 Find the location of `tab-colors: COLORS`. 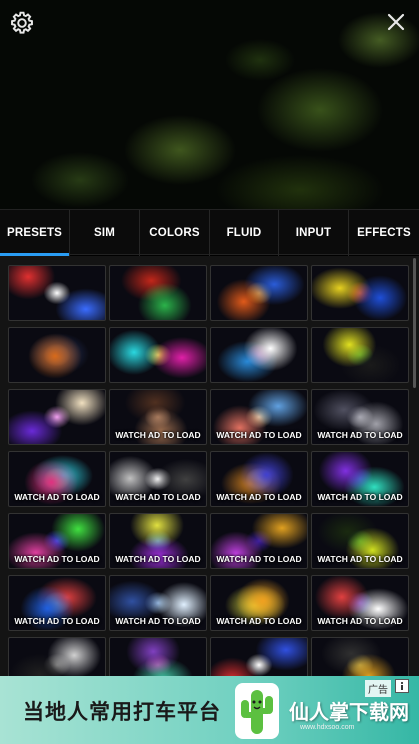

tab-colors: COLORS is located at coordinates (175, 233).